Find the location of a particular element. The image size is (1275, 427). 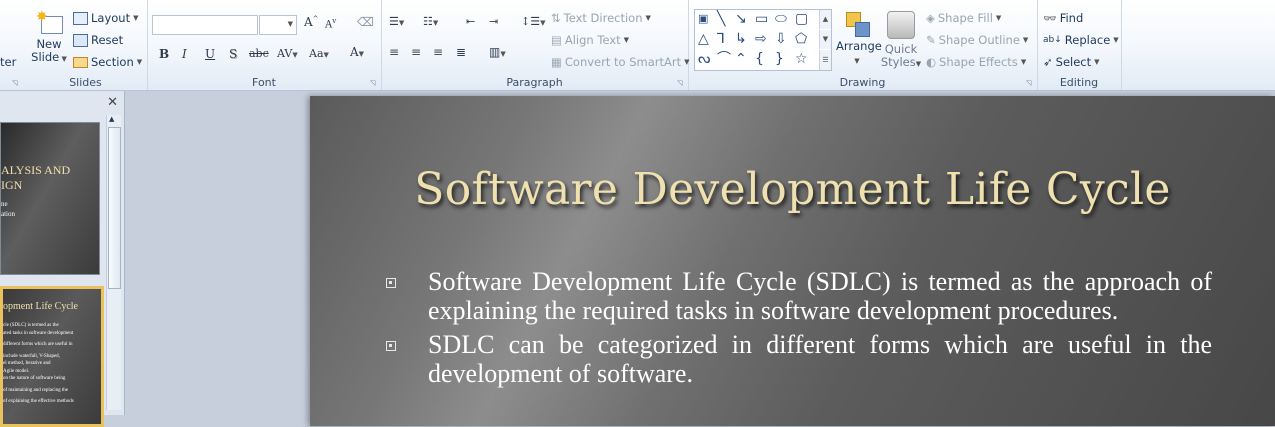

shrink-font-button: Av is located at coordinates (330, 23).